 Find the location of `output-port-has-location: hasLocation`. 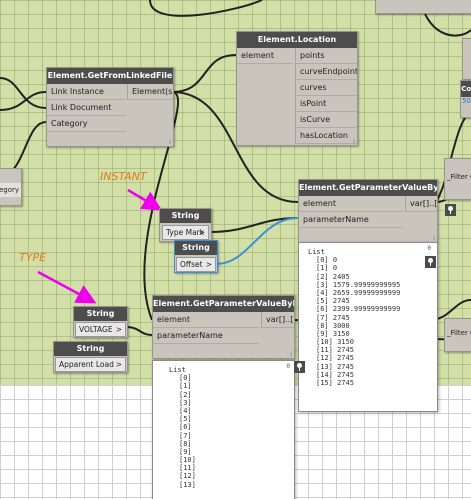

output-port-has-location: hasLocation is located at coordinates (326, 136).